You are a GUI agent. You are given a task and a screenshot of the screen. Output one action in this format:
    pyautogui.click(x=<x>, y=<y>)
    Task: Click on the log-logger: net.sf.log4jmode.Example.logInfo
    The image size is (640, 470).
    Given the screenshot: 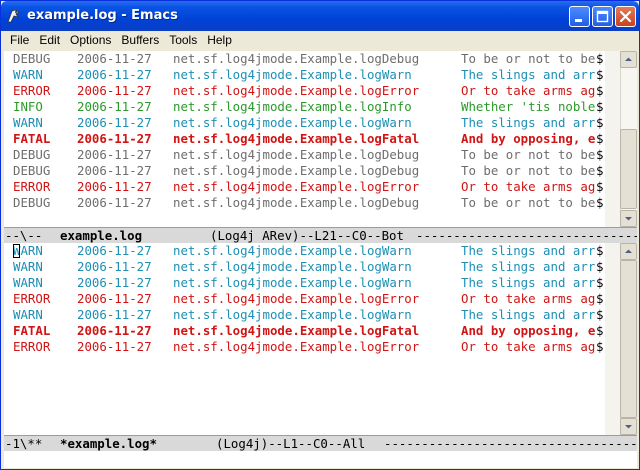 What is the action you would take?
    pyautogui.click(x=292, y=106)
    